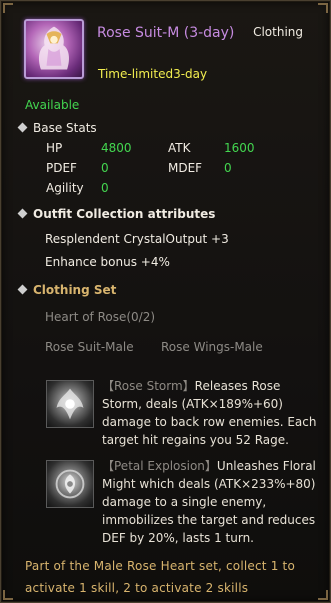 This screenshot has height=603, width=331. Describe the element at coordinates (116, 214) in the screenshot. I see `collection-header: Outfit Collection attributes` at that location.